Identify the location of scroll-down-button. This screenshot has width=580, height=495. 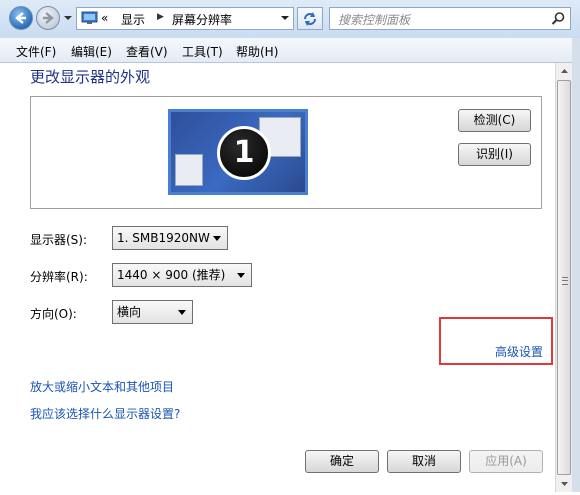
(564, 483).